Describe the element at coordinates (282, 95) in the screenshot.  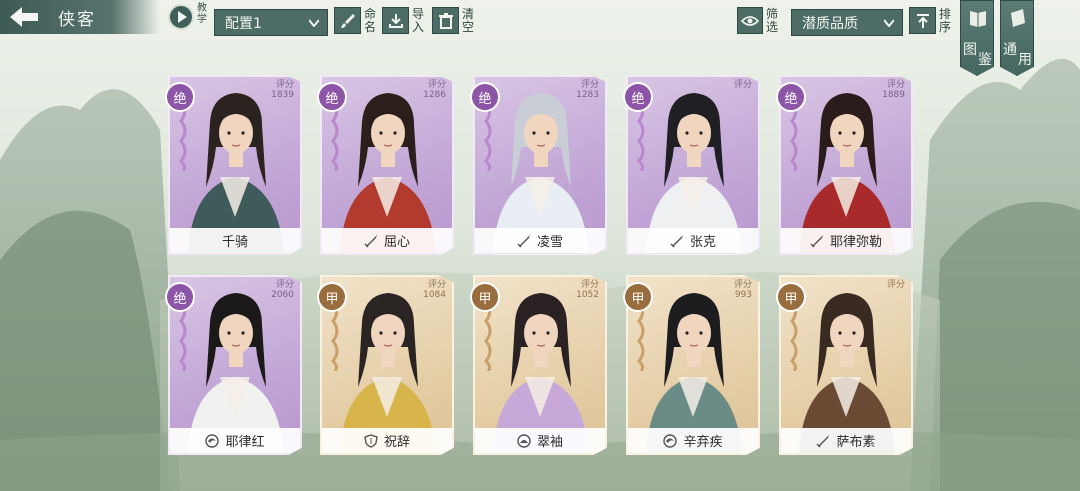
I see `score-value: 1839` at that location.